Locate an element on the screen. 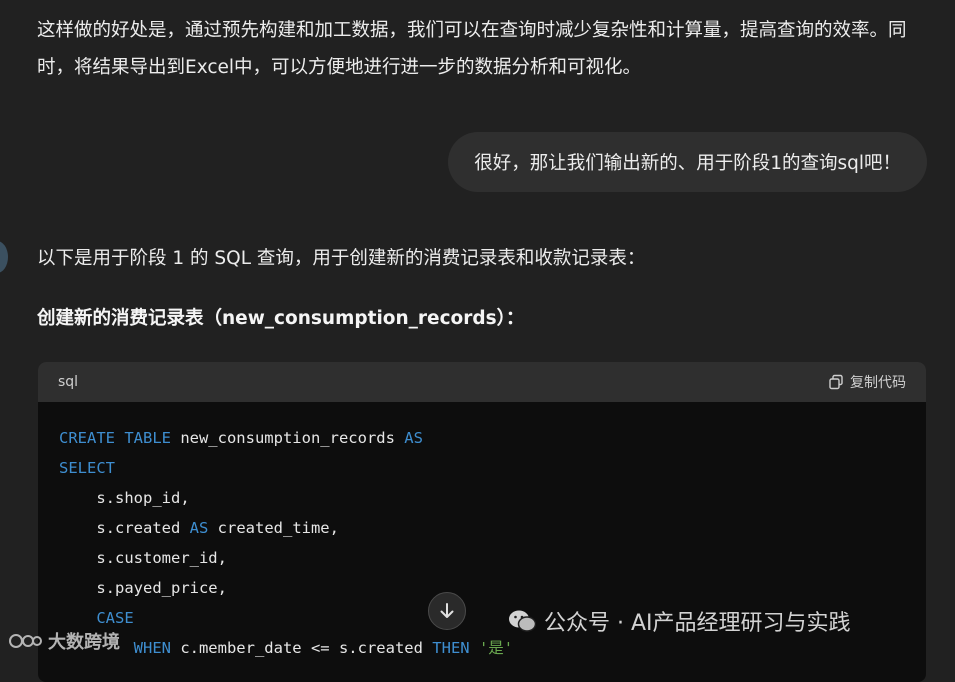 This screenshot has width=955, height=682. code-keyword: CREATE TABLE is located at coordinates (115, 438).